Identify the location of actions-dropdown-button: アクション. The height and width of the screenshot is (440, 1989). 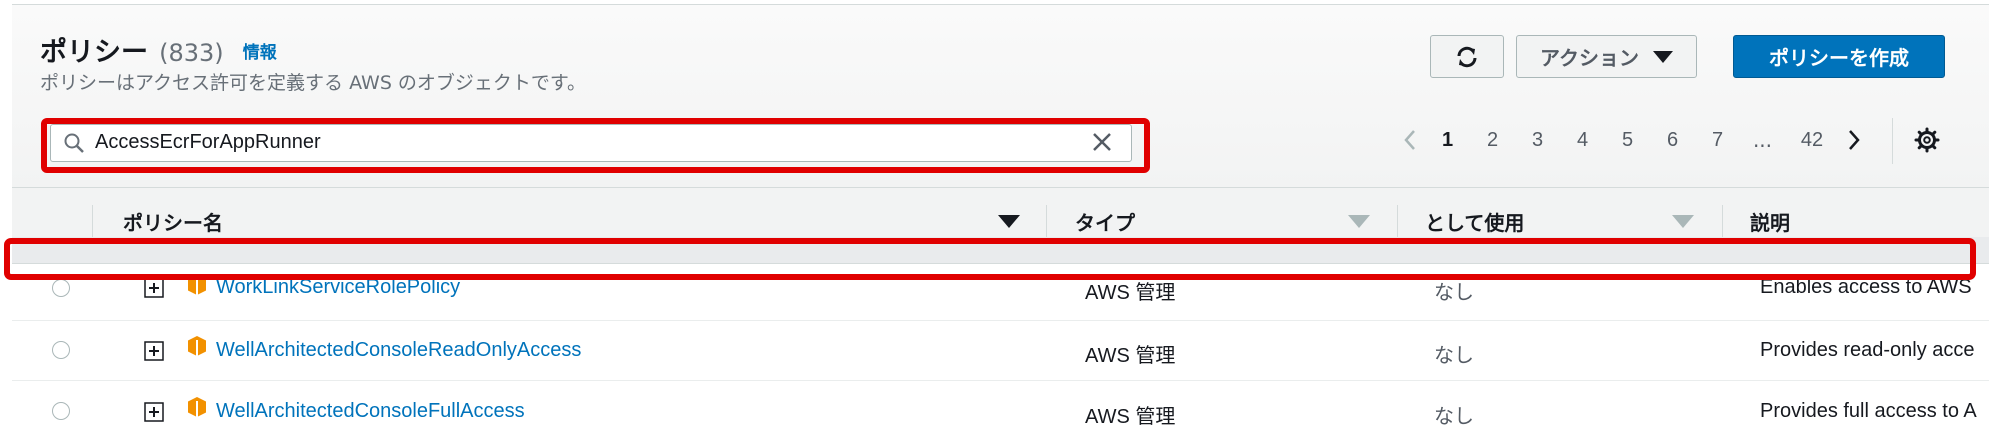
(1606, 56).